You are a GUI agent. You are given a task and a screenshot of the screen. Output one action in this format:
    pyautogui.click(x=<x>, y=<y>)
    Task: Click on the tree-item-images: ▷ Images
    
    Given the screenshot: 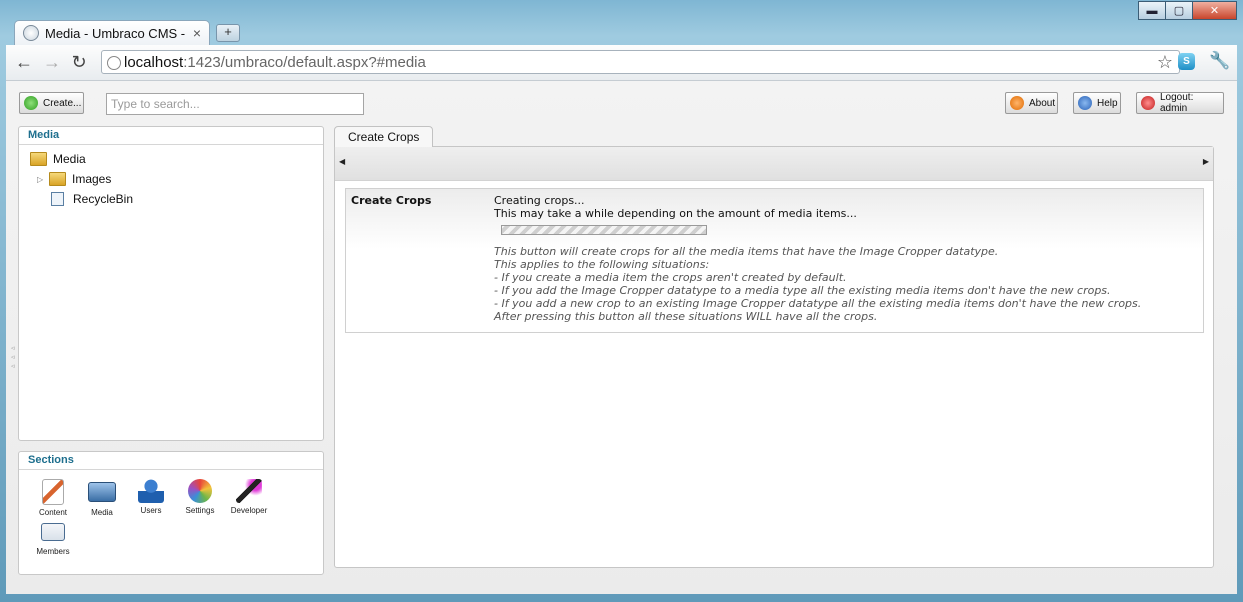 What is the action you would take?
    pyautogui.click(x=74, y=179)
    